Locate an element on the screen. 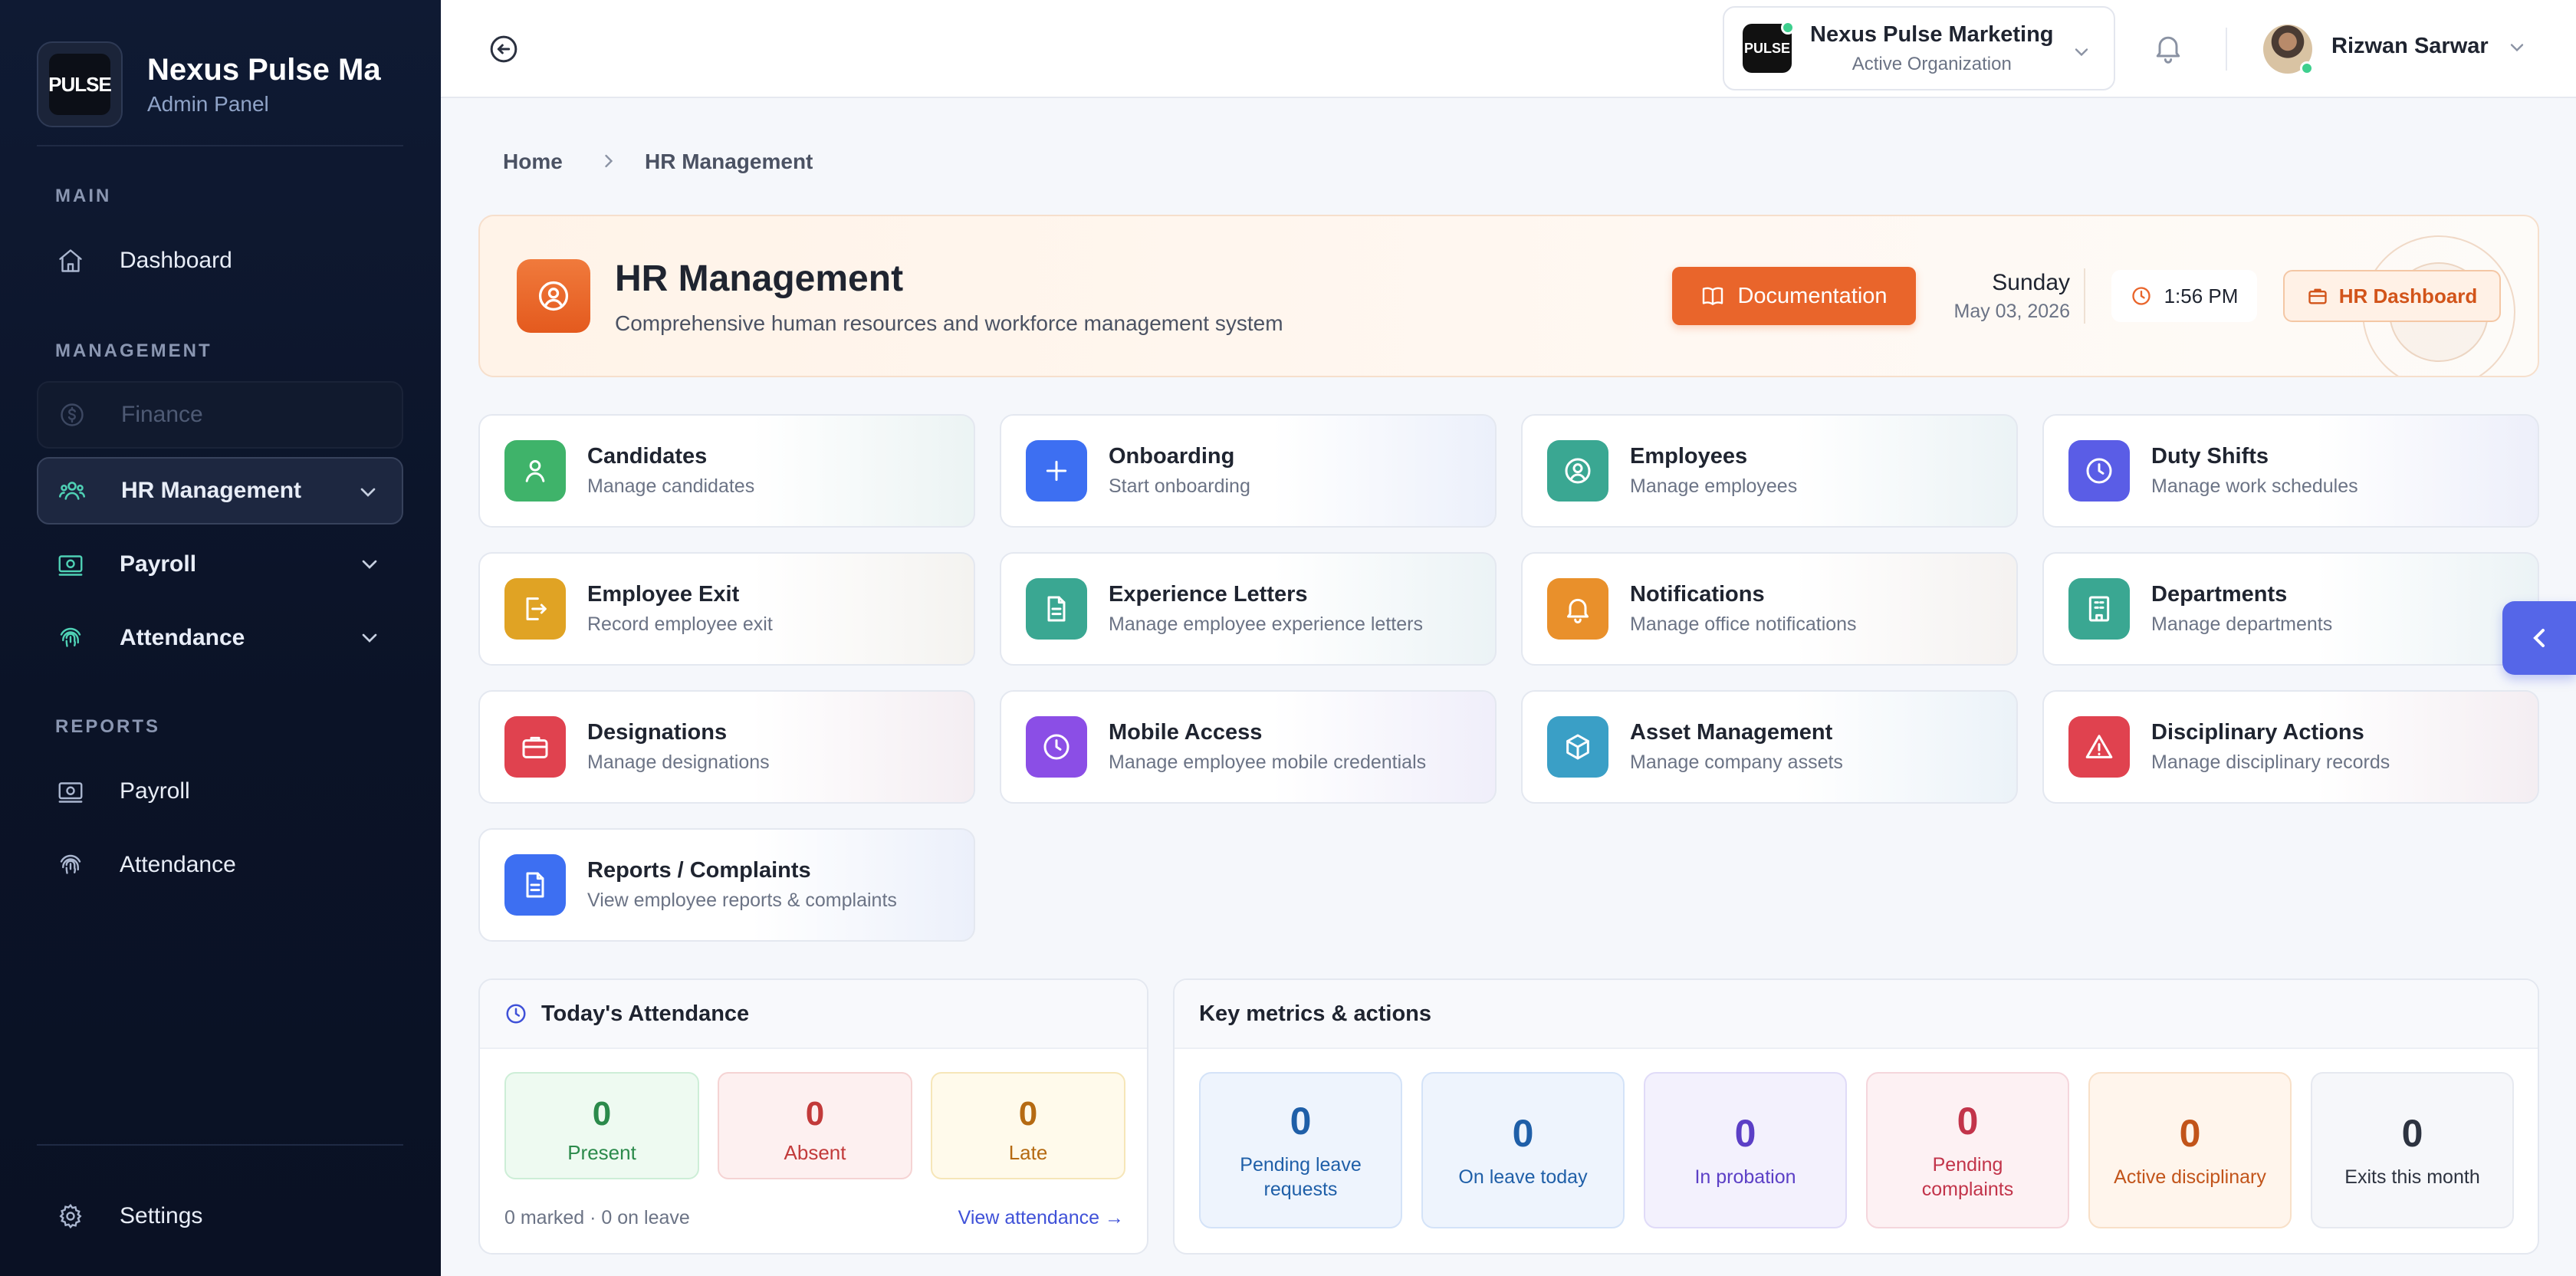  module-card-departments: Departments Manage departments is located at coordinates (2290, 609).